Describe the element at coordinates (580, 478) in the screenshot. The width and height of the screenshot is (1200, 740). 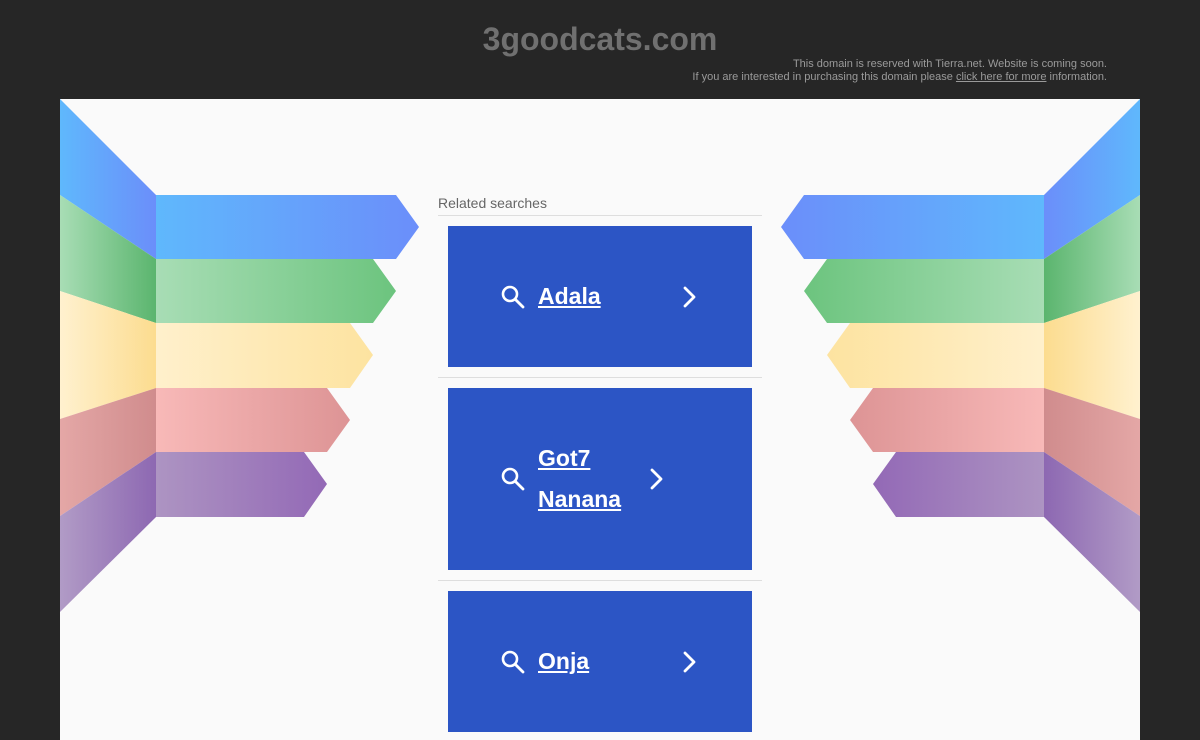
I see `search-link-label: Got7 Nanana` at that location.